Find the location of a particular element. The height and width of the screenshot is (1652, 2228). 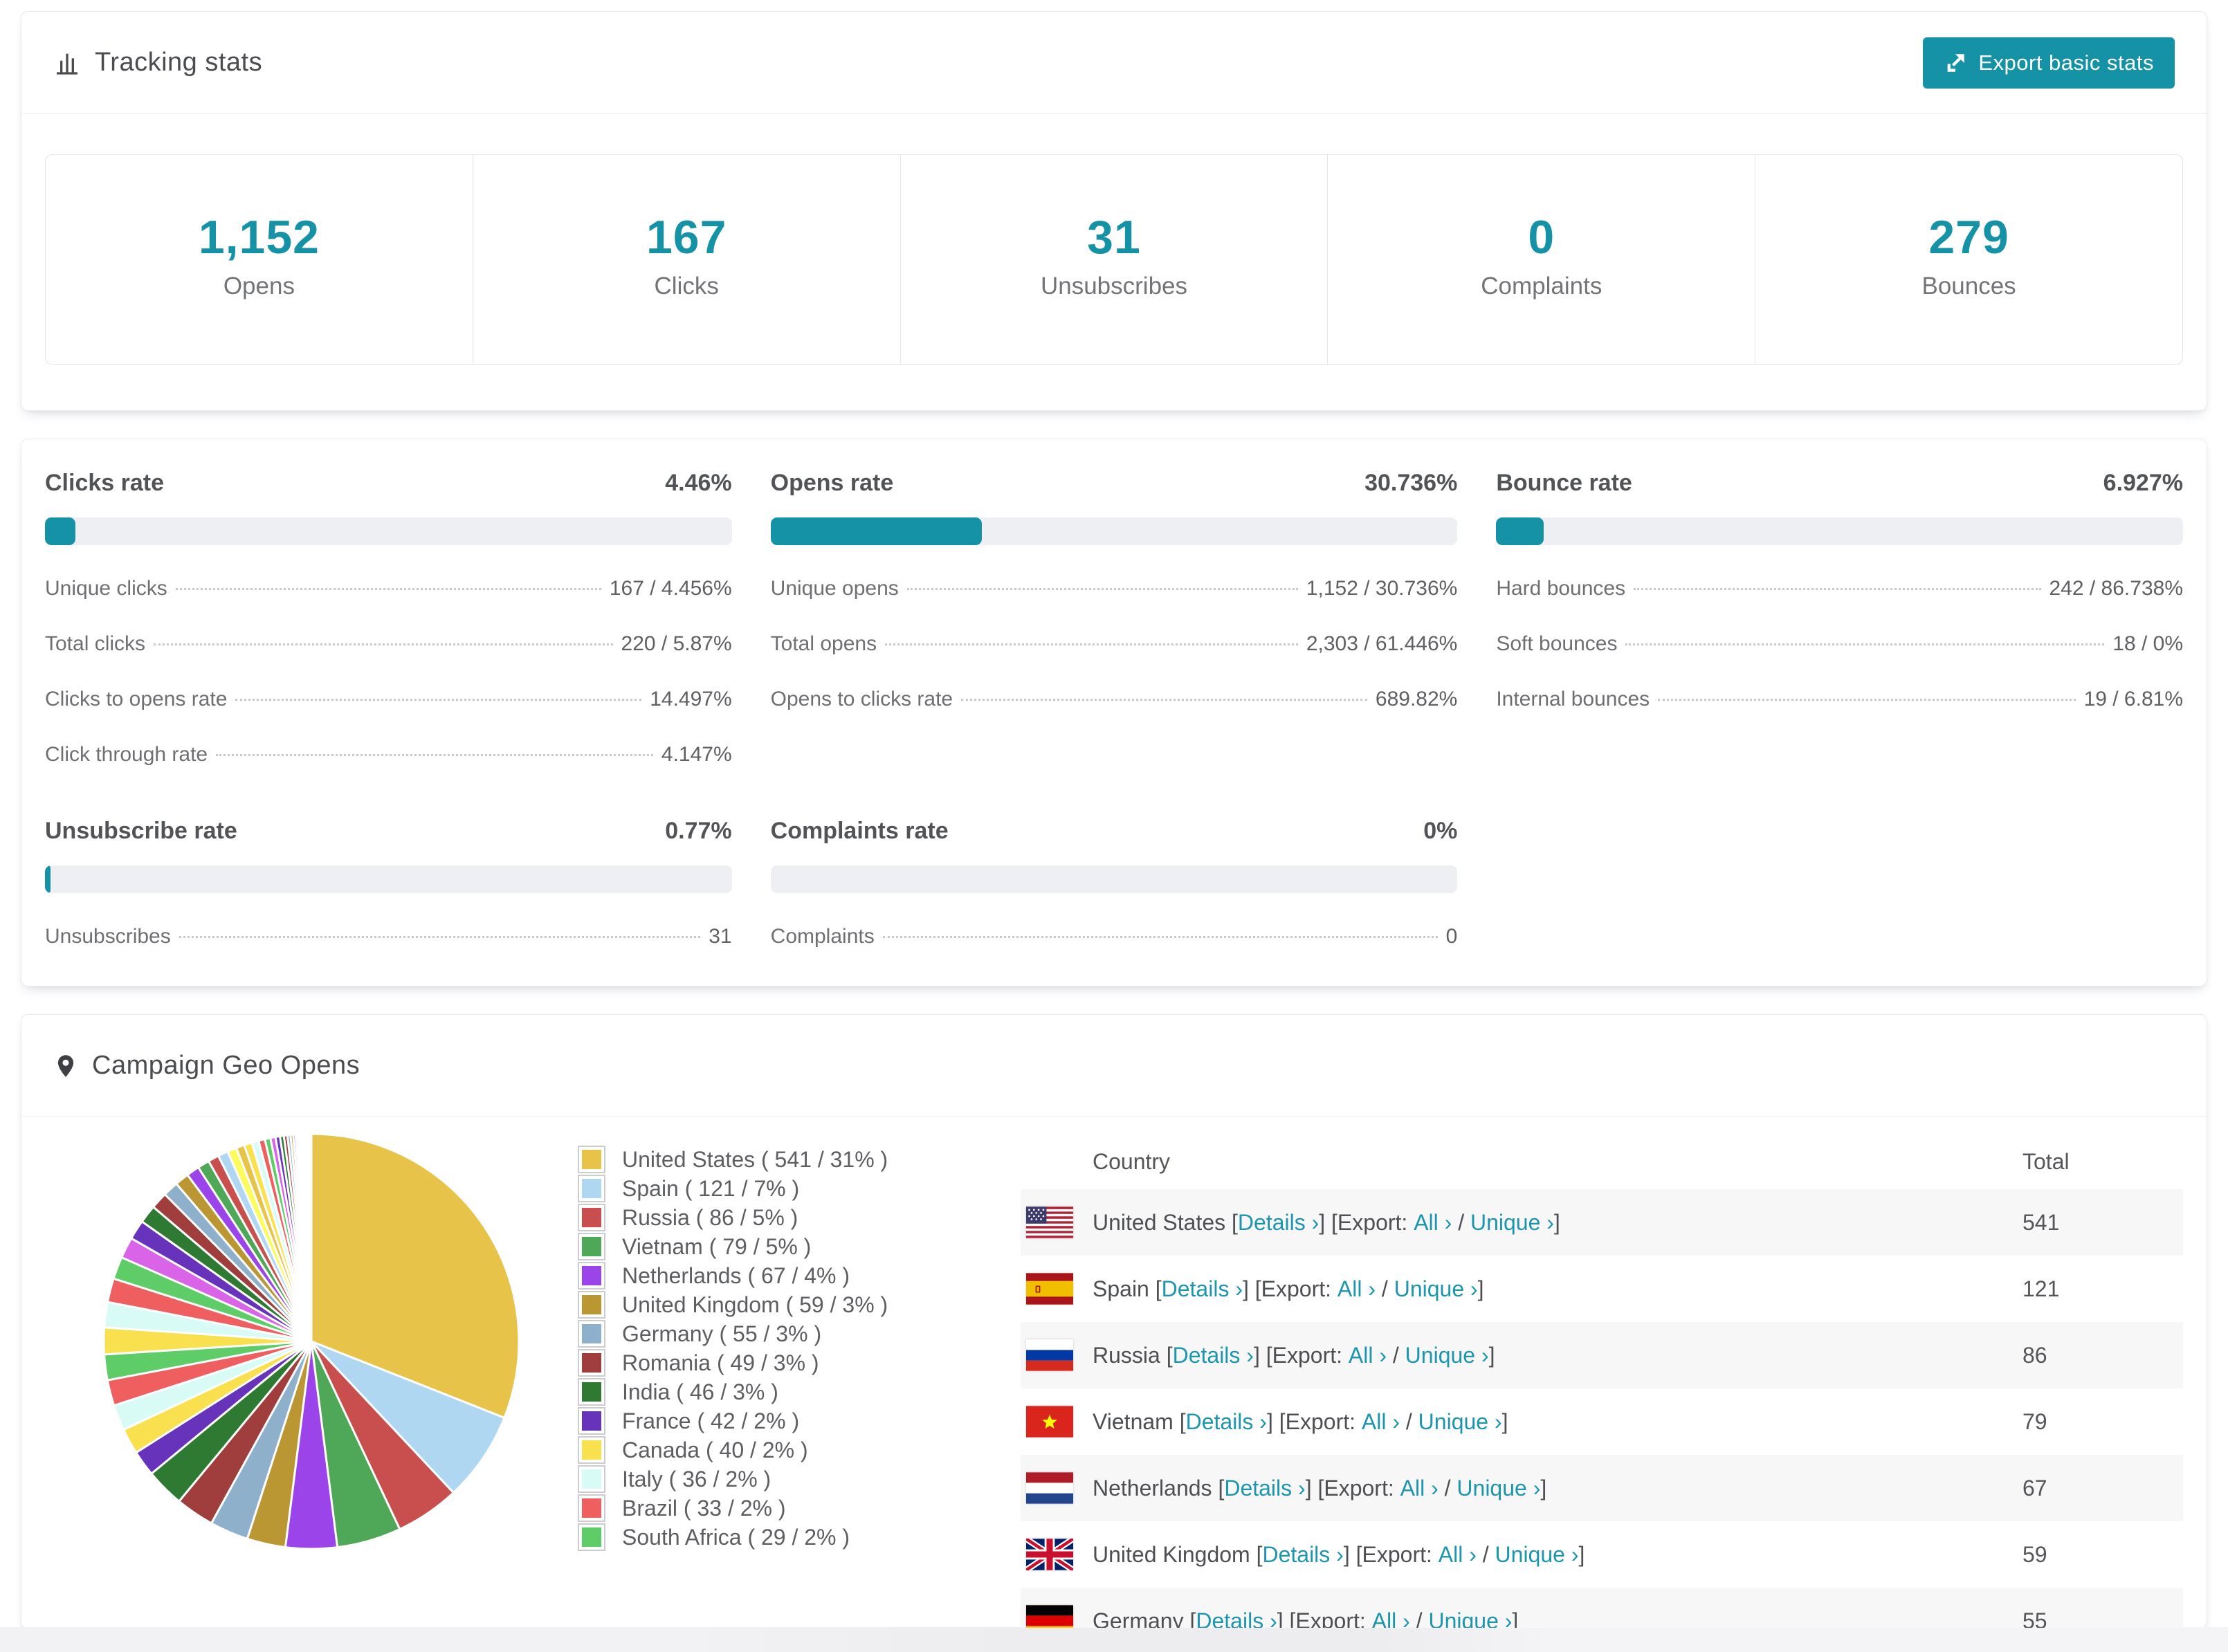

legend-label: France ( 42 / 2% ) is located at coordinates (710, 1421).